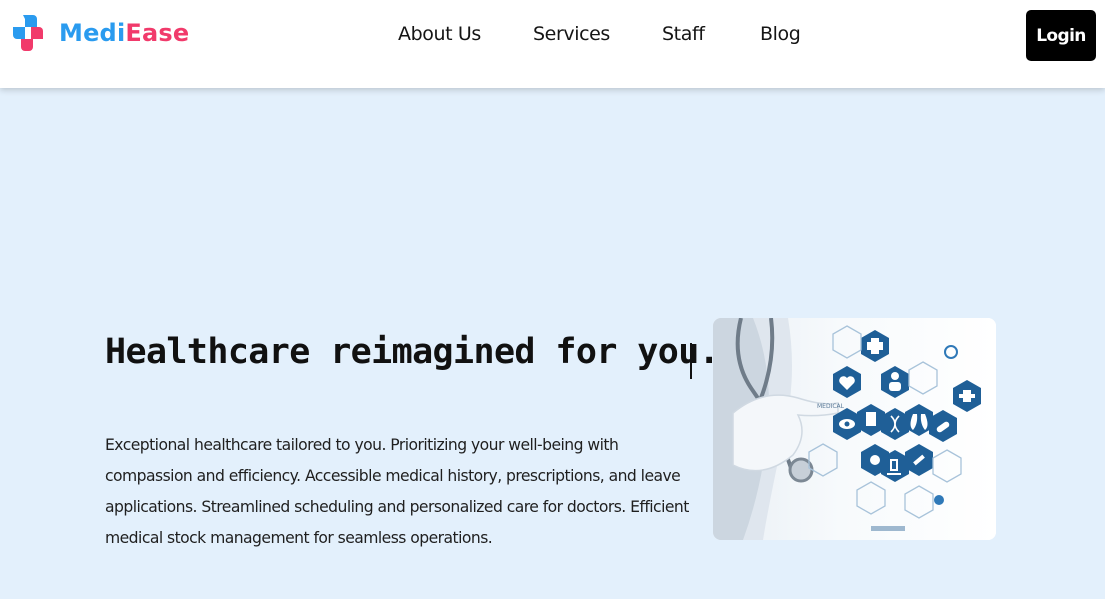  What do you see at coordinates (691, 361) in the screenshot?
I see `typing-cursor` at bounding box center [691, 361].